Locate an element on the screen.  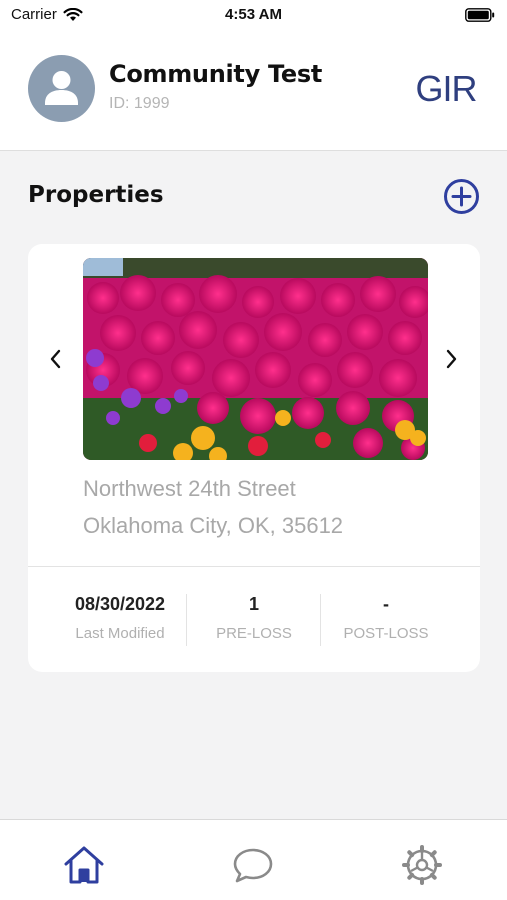
stat-label: Last Modified is located at coordinates (120, 633).